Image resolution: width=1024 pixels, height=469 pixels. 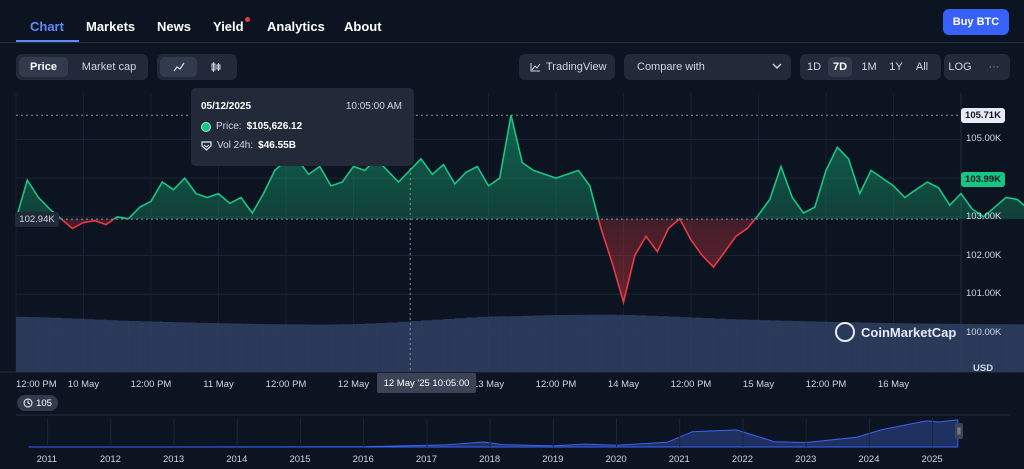 What do you see at coordinates (229, 126) in the screenshot?
I see `tooltip-price-label: Price:` at bounding box center [229, 126].